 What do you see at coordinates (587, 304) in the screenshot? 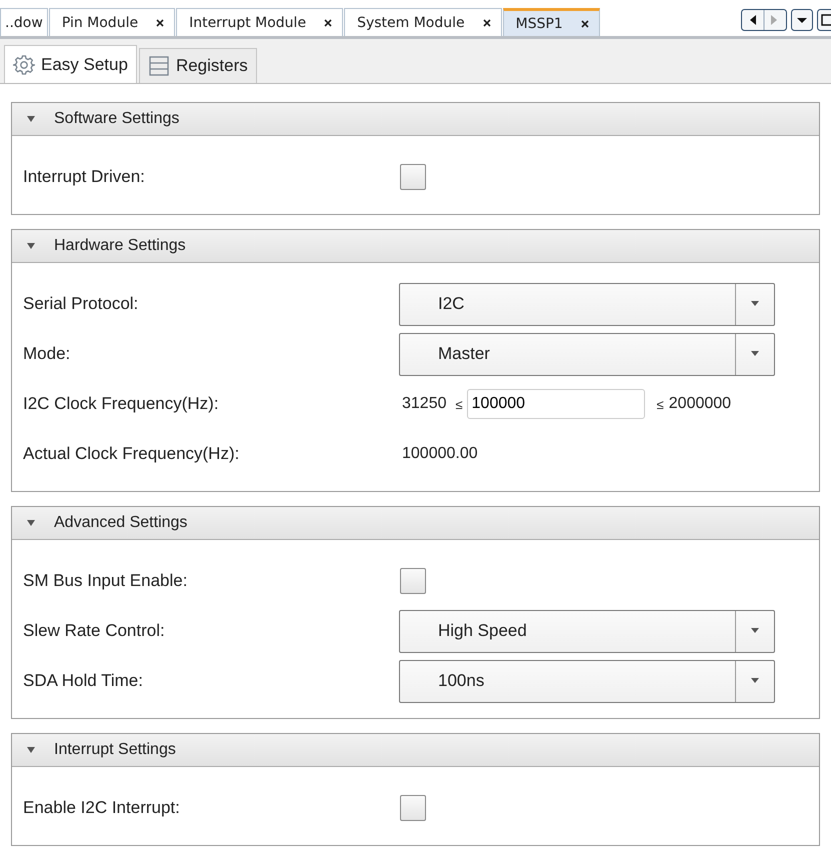
I see `dropdown: I2C` at bounding box center [587, 304].